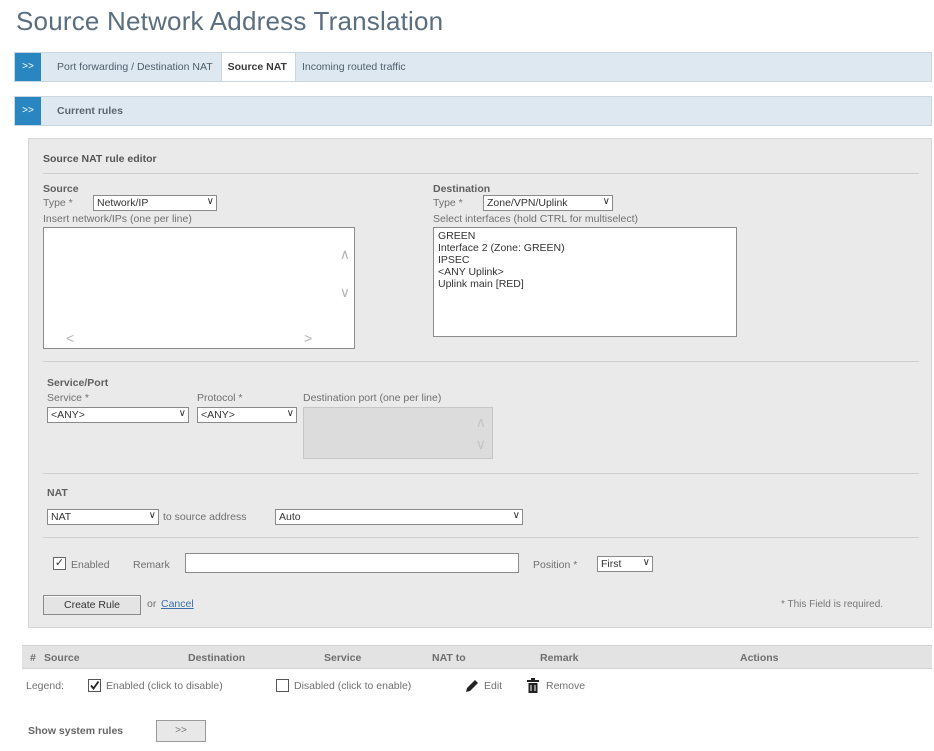  I want to click on position-select: First ∨, so click(625, 564).